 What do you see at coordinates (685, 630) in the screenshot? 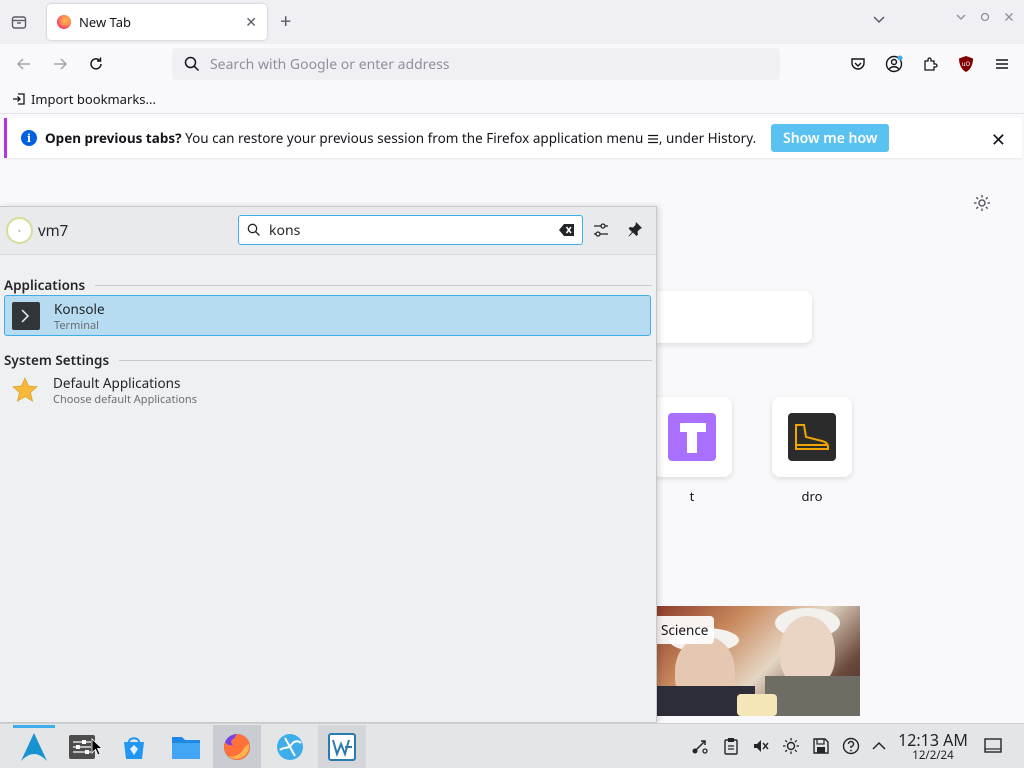
I see `story-category-tag: Science` at bounding box center [685, 630].